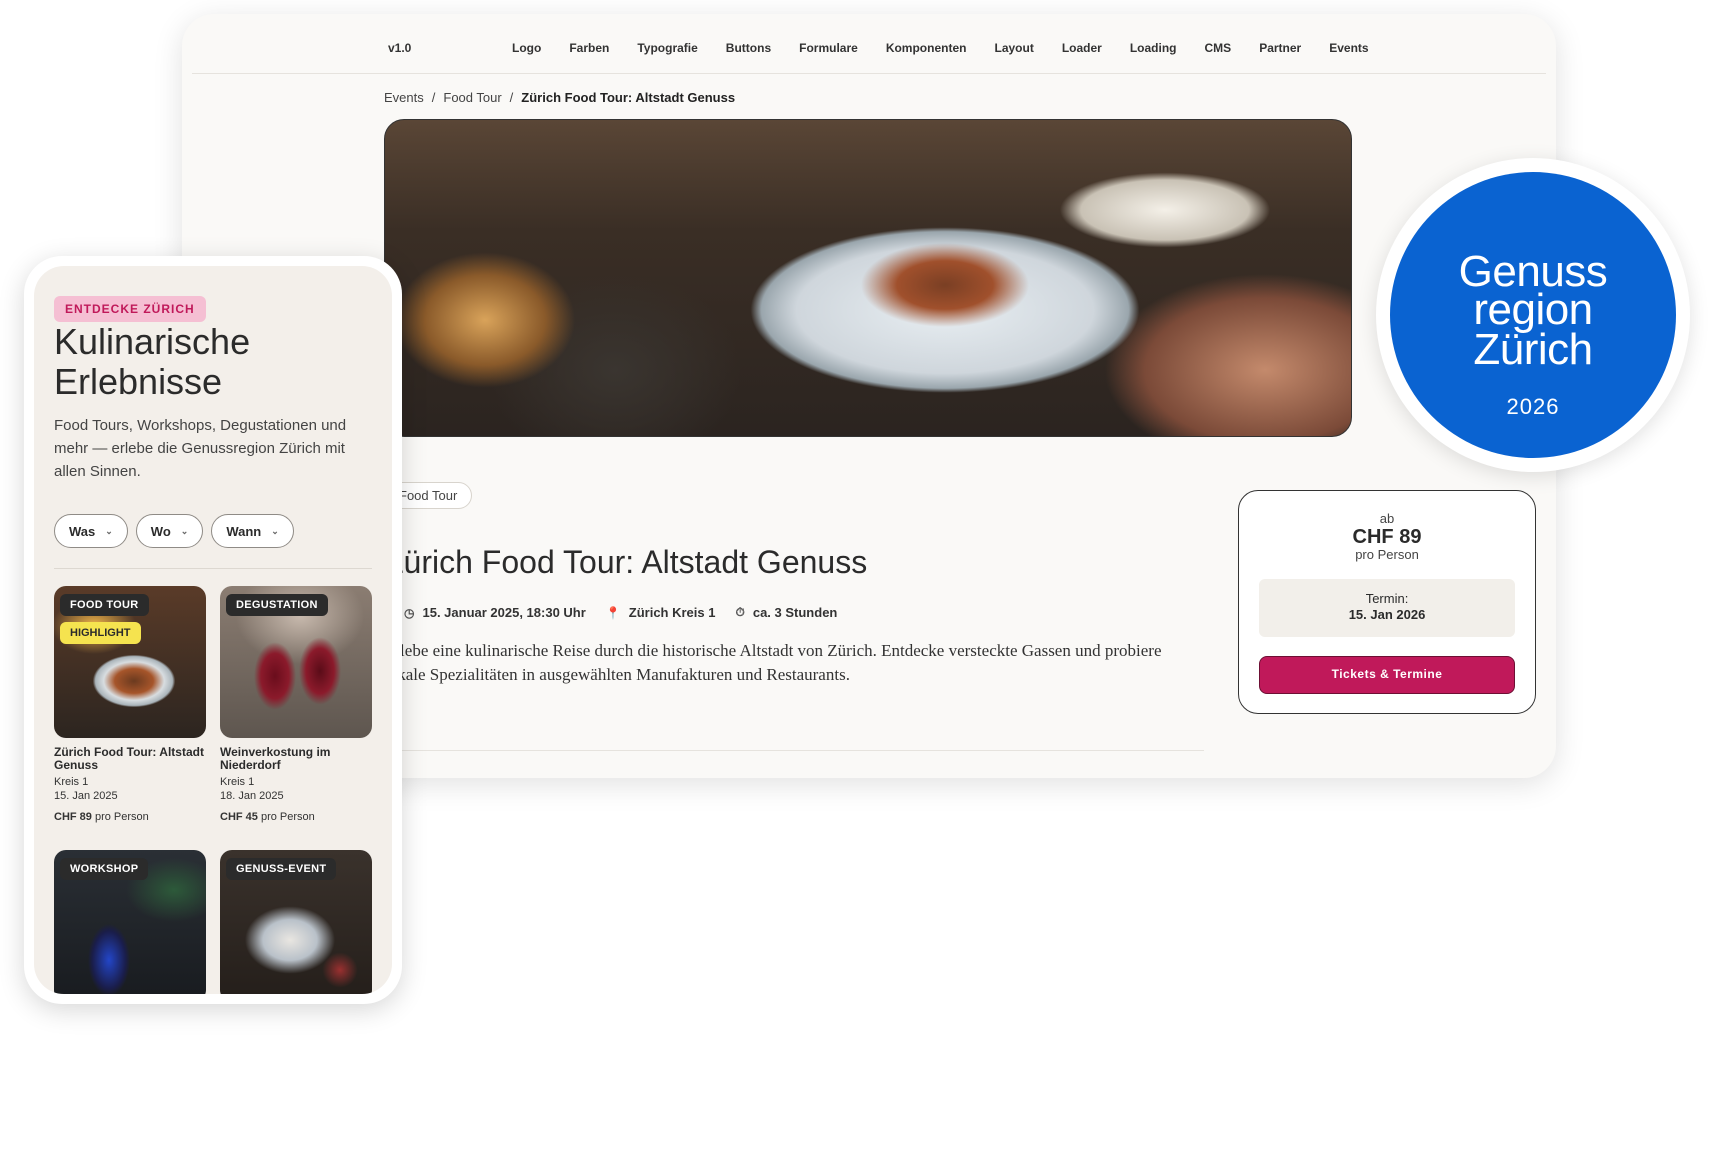 The height and width of the screenshot is (1172, 1720). I want to click on price-prefix: ab, so click(1387, 518).